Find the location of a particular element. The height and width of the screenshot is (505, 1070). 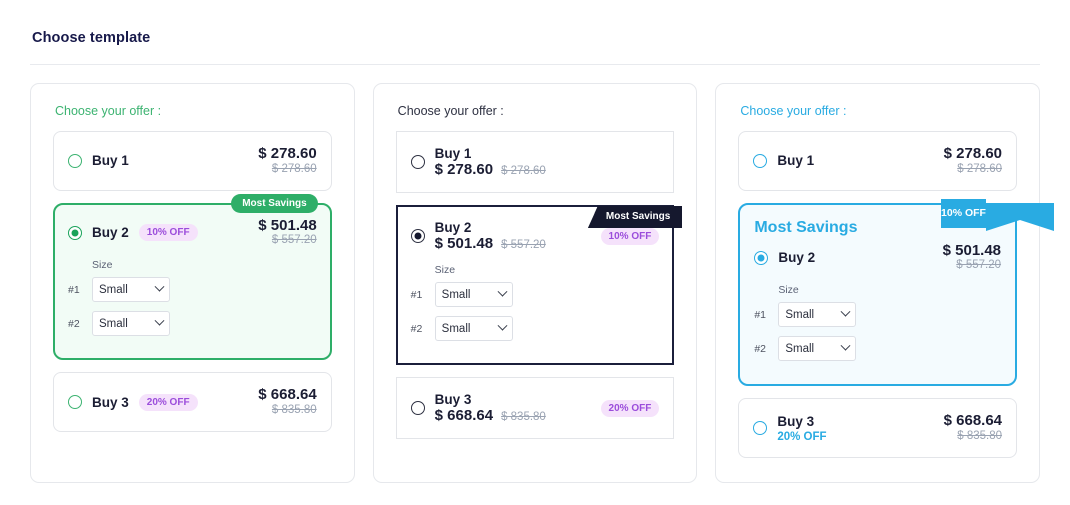

page-title: Choose template is located at coordinates (91, 38).